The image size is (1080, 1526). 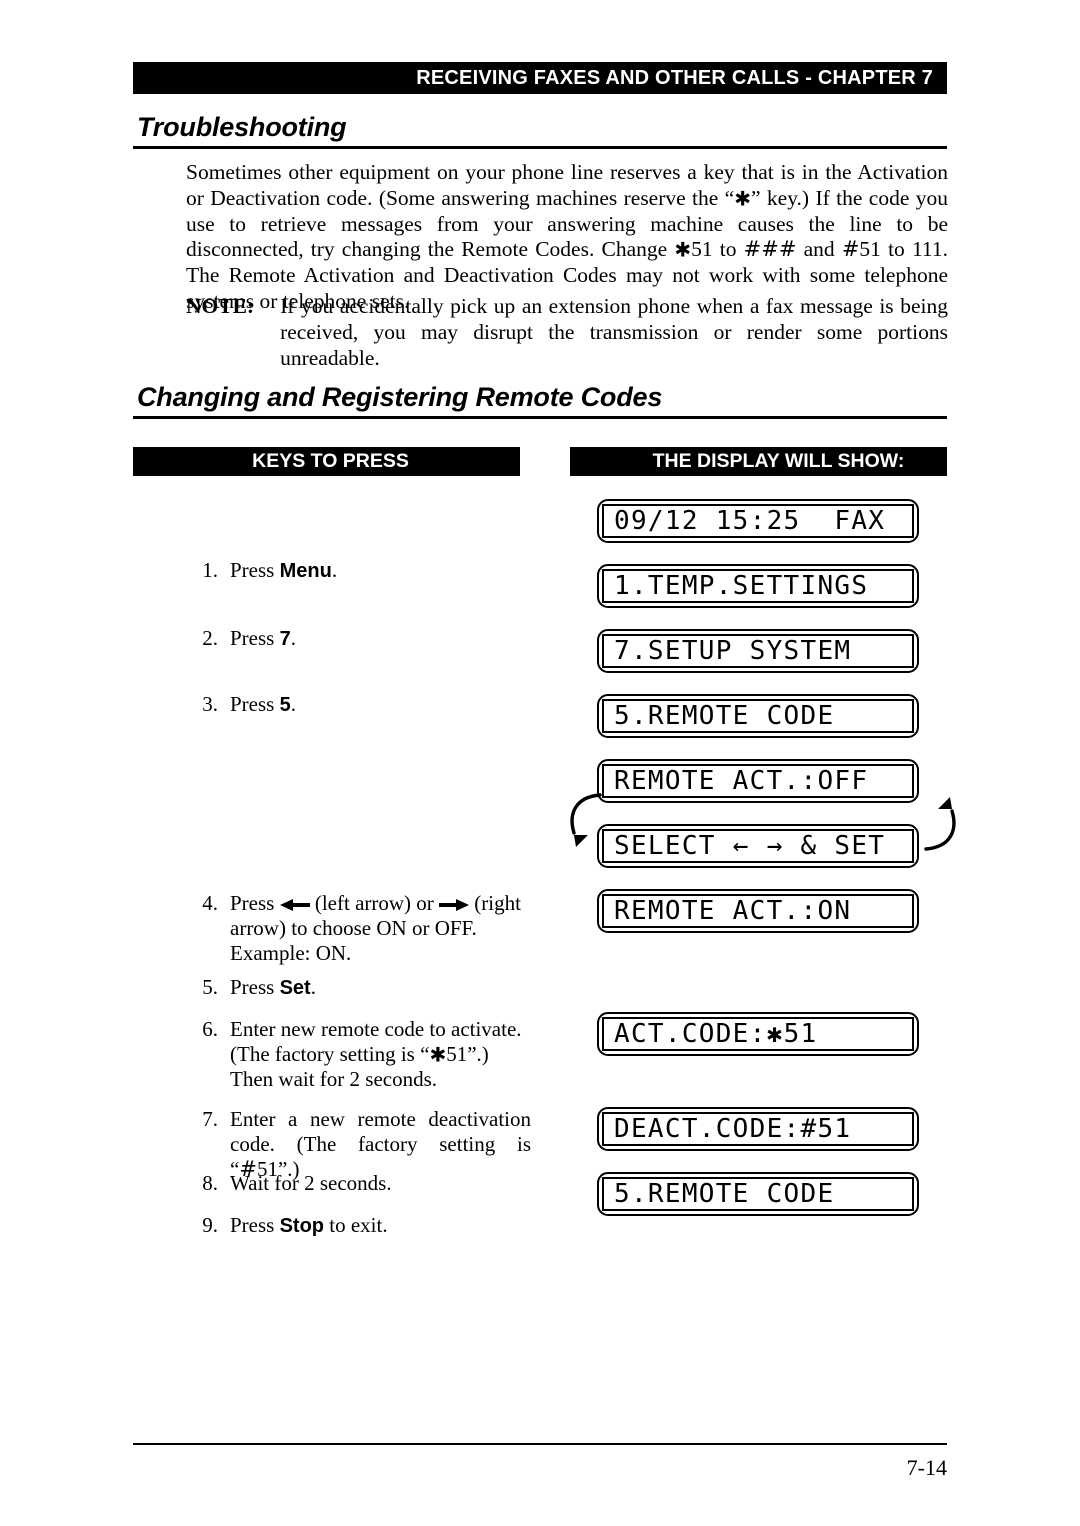 I want to click on lcd-screen: 09/12 15:25 FAX, so click(x=758, y=521).